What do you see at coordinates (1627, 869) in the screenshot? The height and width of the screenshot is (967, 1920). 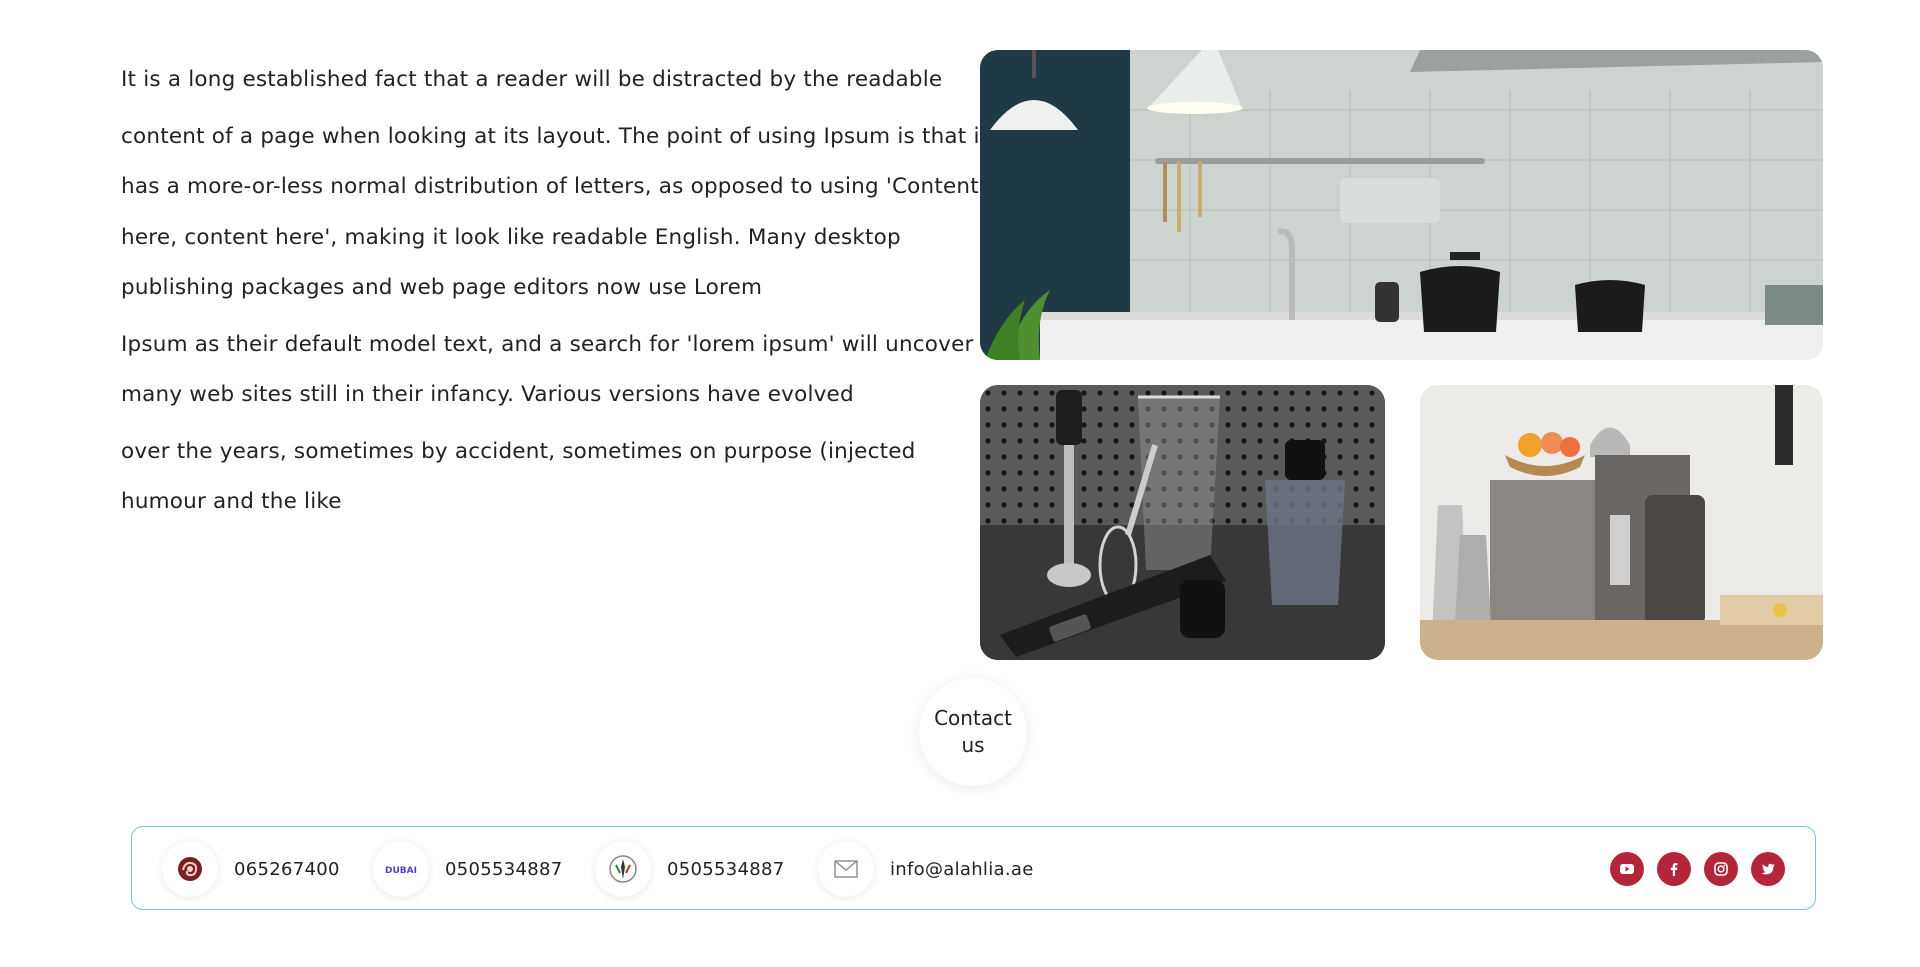 I see `youtube-icon` at bounding box center [1627, 869].